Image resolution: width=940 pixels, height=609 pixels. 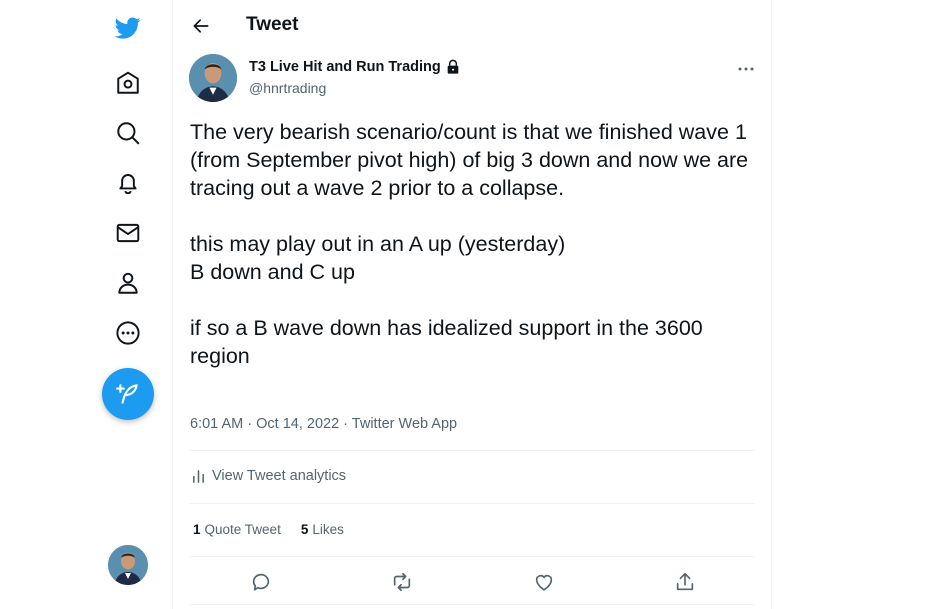 What do you see at coordinates (279, 476) in the screenshot?
I see `view-analytics-label: View Tweet analytics` at bounding box center [279, 476].